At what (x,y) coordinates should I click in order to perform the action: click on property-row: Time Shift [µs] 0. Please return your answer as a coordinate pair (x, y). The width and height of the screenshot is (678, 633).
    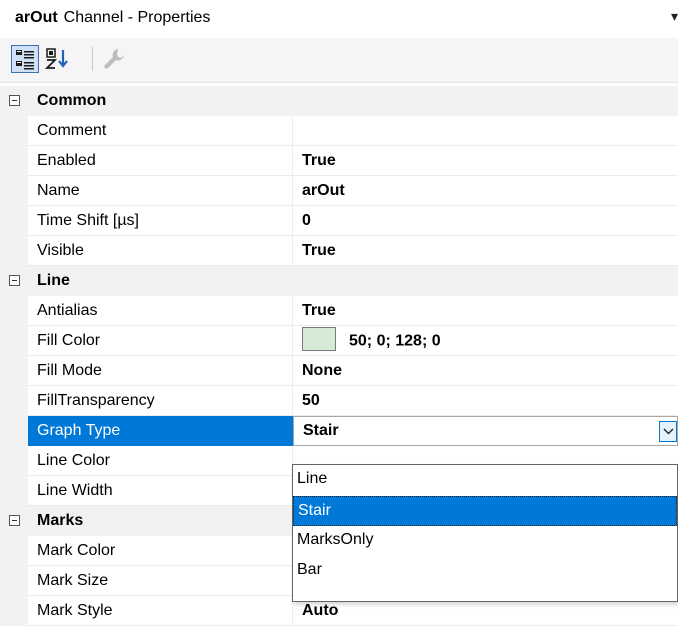
    Looking at the image, I should click on (339, 221).